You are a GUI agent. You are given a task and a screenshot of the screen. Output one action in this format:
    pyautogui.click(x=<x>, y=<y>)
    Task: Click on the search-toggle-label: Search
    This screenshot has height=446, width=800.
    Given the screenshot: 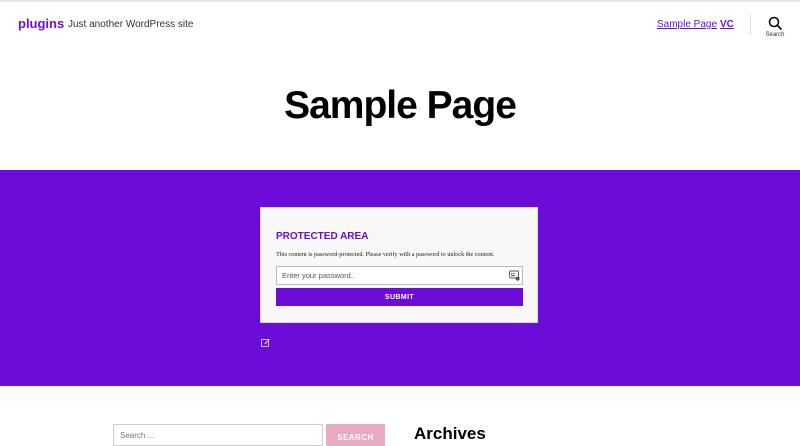 What is the action you would take?
    pyautogui.click(x=775, y=35)
    